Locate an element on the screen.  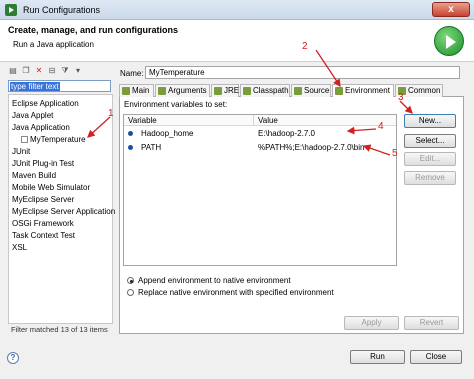
run-app-icon is located at coordinates (11, 9).